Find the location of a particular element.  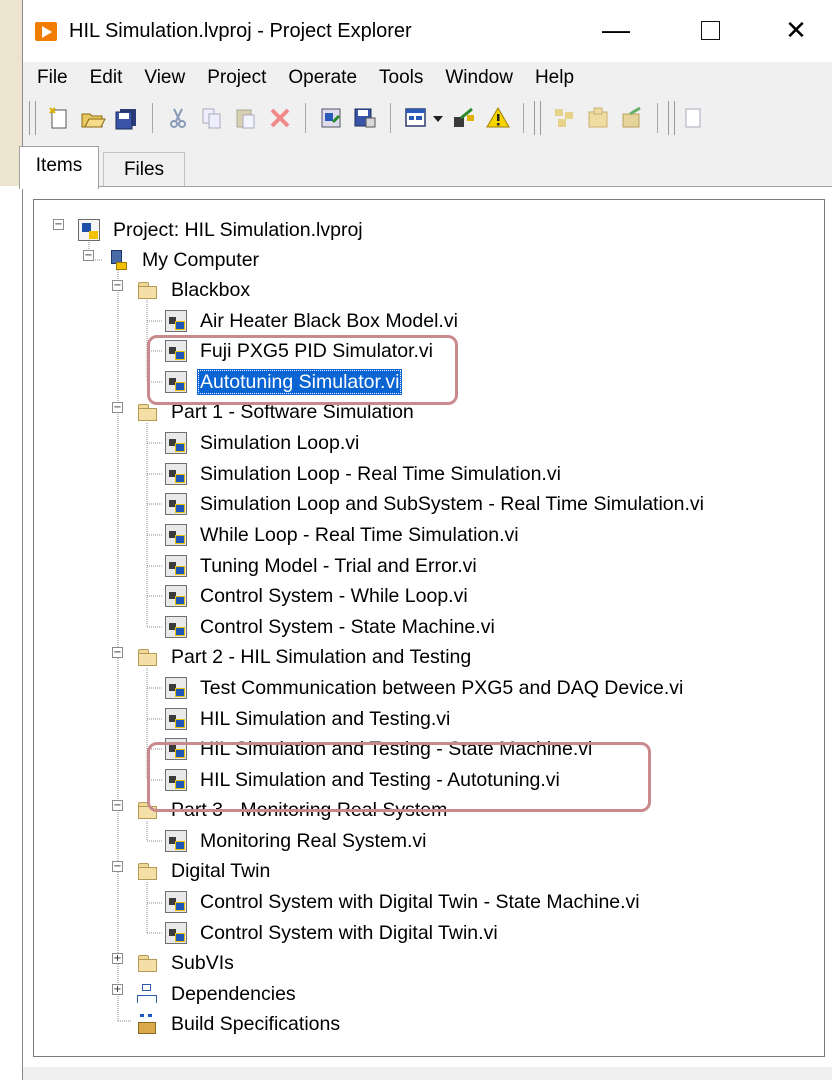

tree-item-vi: Fuji PXG5 PID Simulator.vi is located at coordinates (300, 351).